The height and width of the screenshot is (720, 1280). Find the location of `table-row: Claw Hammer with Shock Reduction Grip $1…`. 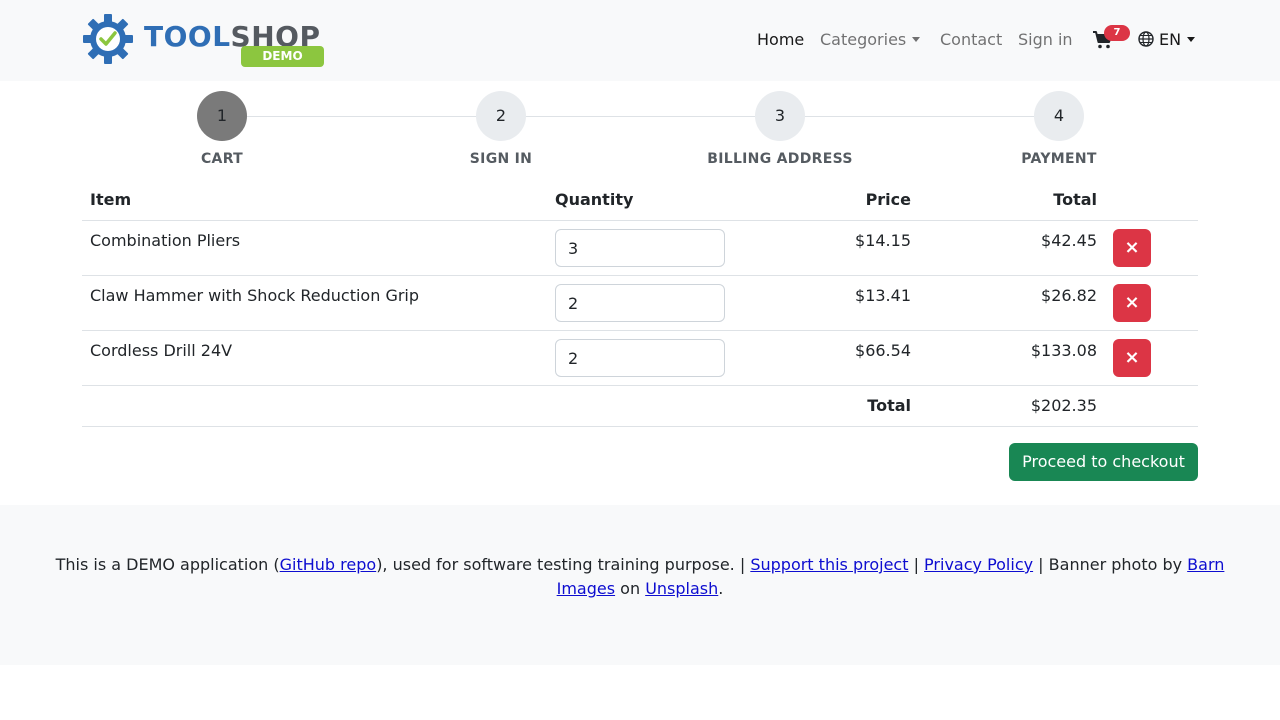

table-row: Claw Hammer with Shock Reduction Grip $1… is located at coordinates (640, 303).